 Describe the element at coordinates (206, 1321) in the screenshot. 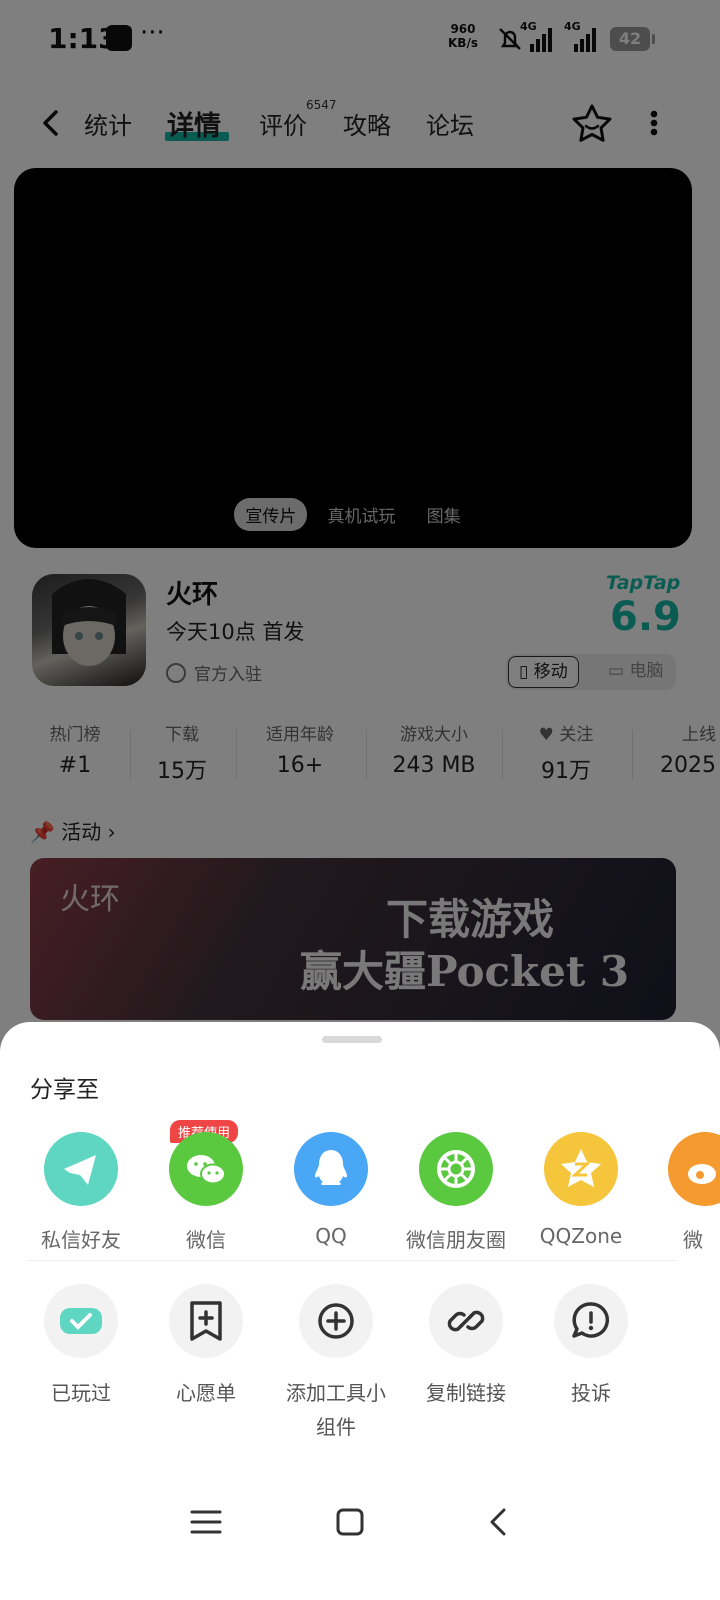

I see `bookmark-add-icon` at that location.